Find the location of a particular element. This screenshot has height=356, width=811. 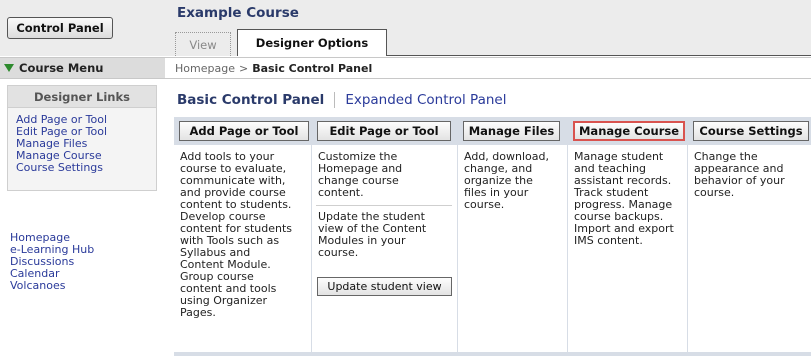

course-menu-header: Course Menu is located at coordinates (82, 68).